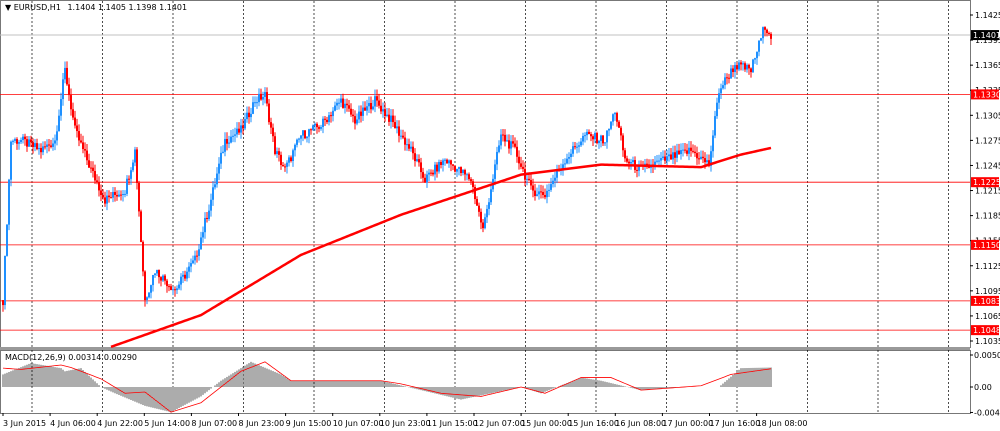 The height and width of the screenshot is (431, 1000). I want to click on dropdown-triangle-icon: ▼, so click(8, 7).